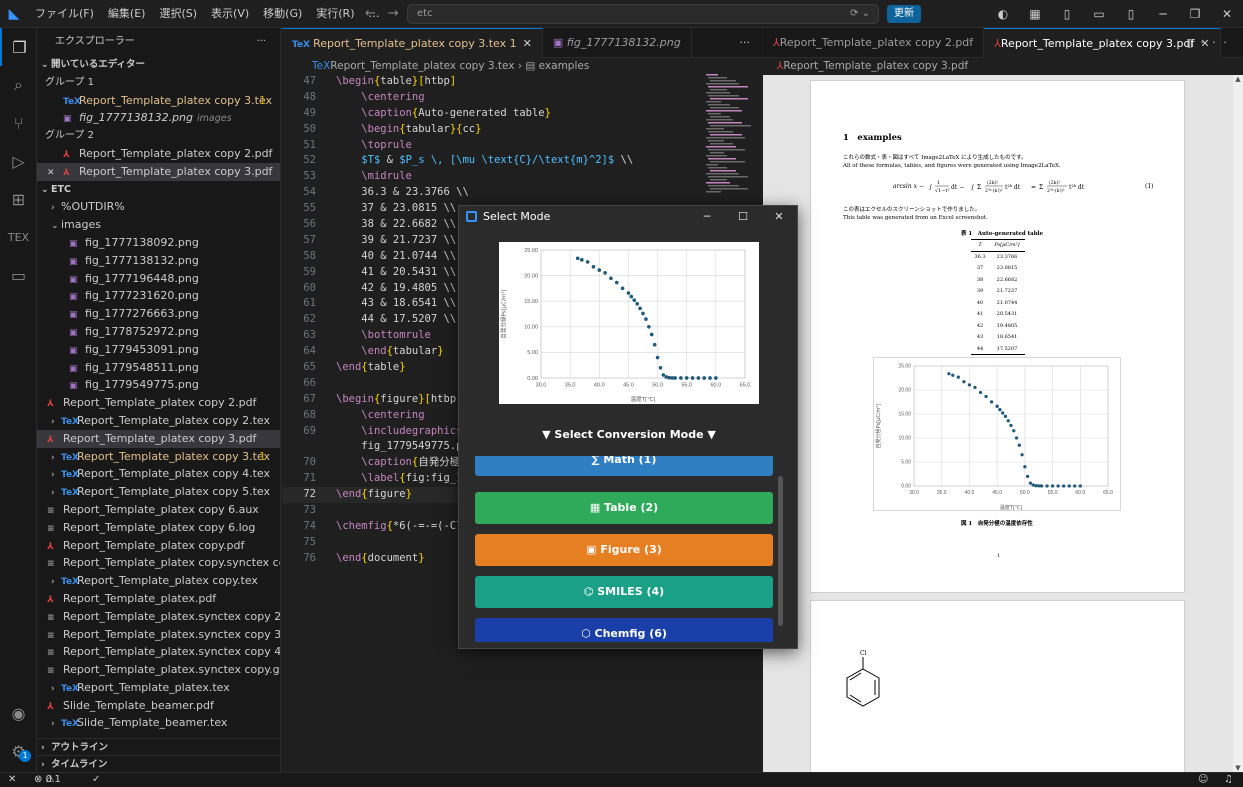 The width and height of the screenshot is (1243, 787). I want to click on restore-icon: ❐, so click(1195, 14).